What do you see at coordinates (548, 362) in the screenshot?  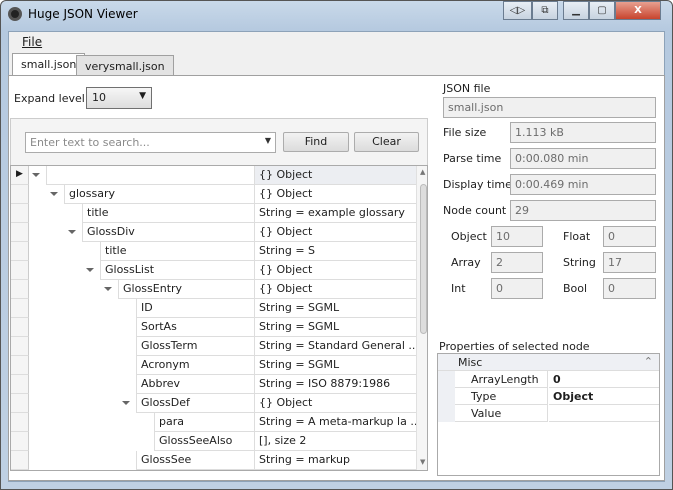 I see `category-misc: Misc ⌃` at bounding box center [548, 362].